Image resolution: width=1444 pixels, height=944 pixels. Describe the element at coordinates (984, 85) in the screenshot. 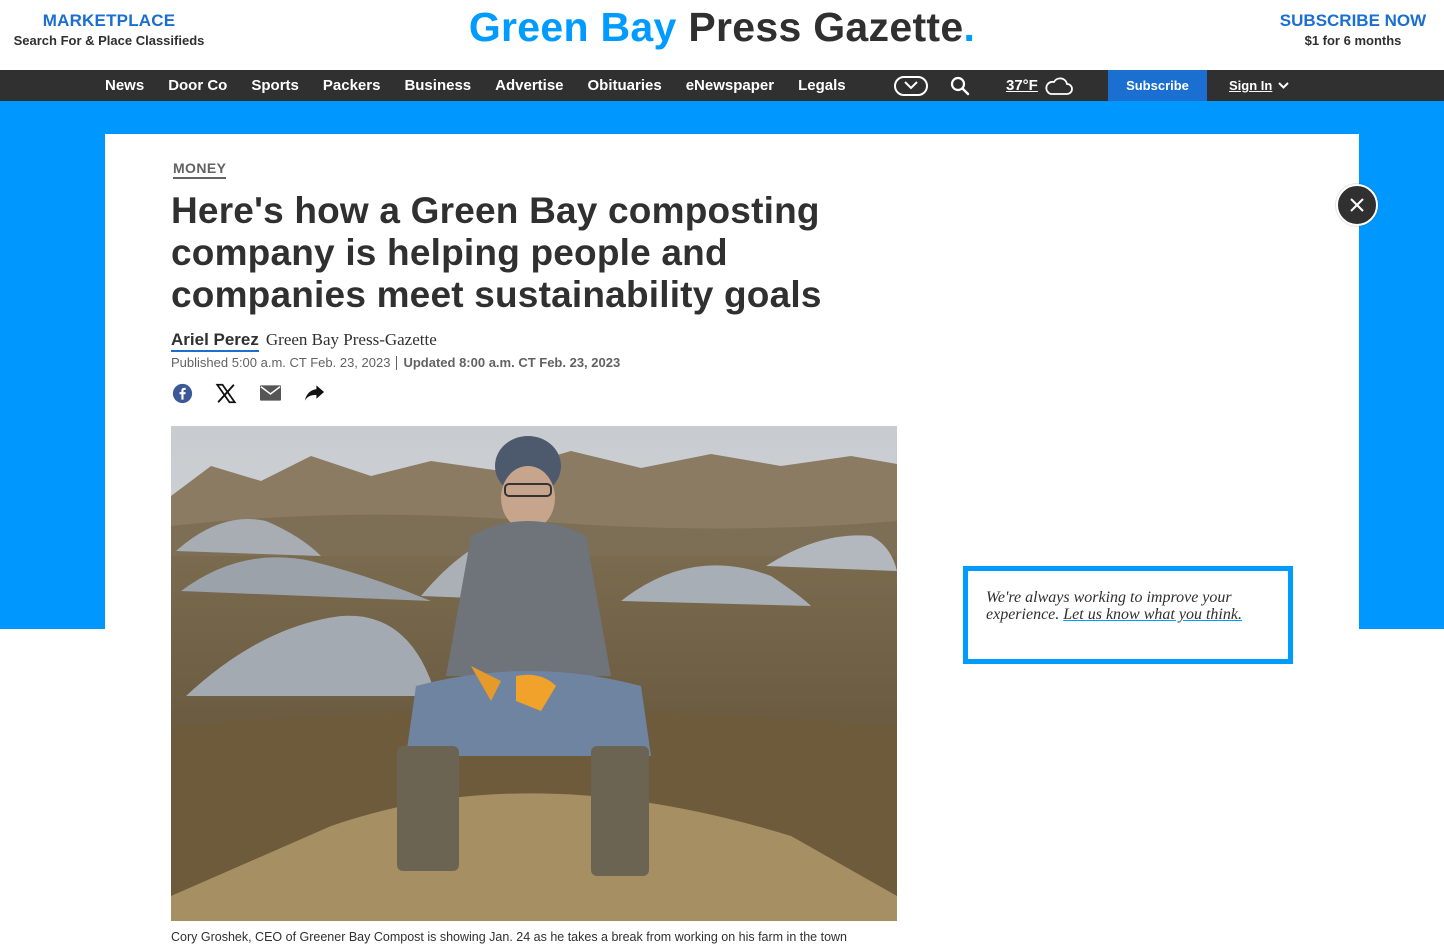

I see `nav-tools: 37°F` at that location.